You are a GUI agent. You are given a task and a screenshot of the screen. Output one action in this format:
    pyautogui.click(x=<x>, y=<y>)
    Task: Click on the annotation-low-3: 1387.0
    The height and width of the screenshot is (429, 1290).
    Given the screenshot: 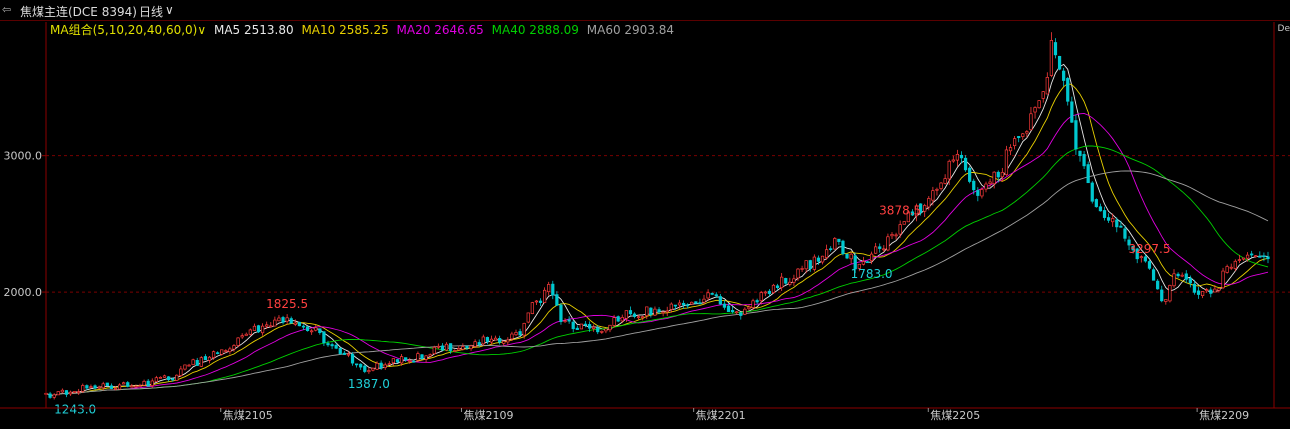 What is the action you would take?
    pyautogui.click(x=369, y=384)
    